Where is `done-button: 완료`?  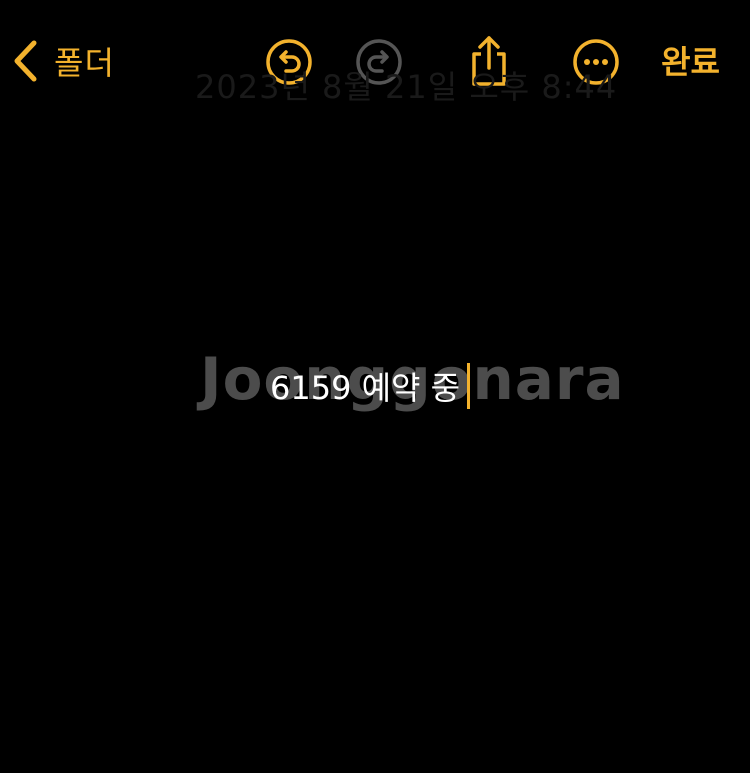 done-button: 완료 is located at coordinates (690, 62).